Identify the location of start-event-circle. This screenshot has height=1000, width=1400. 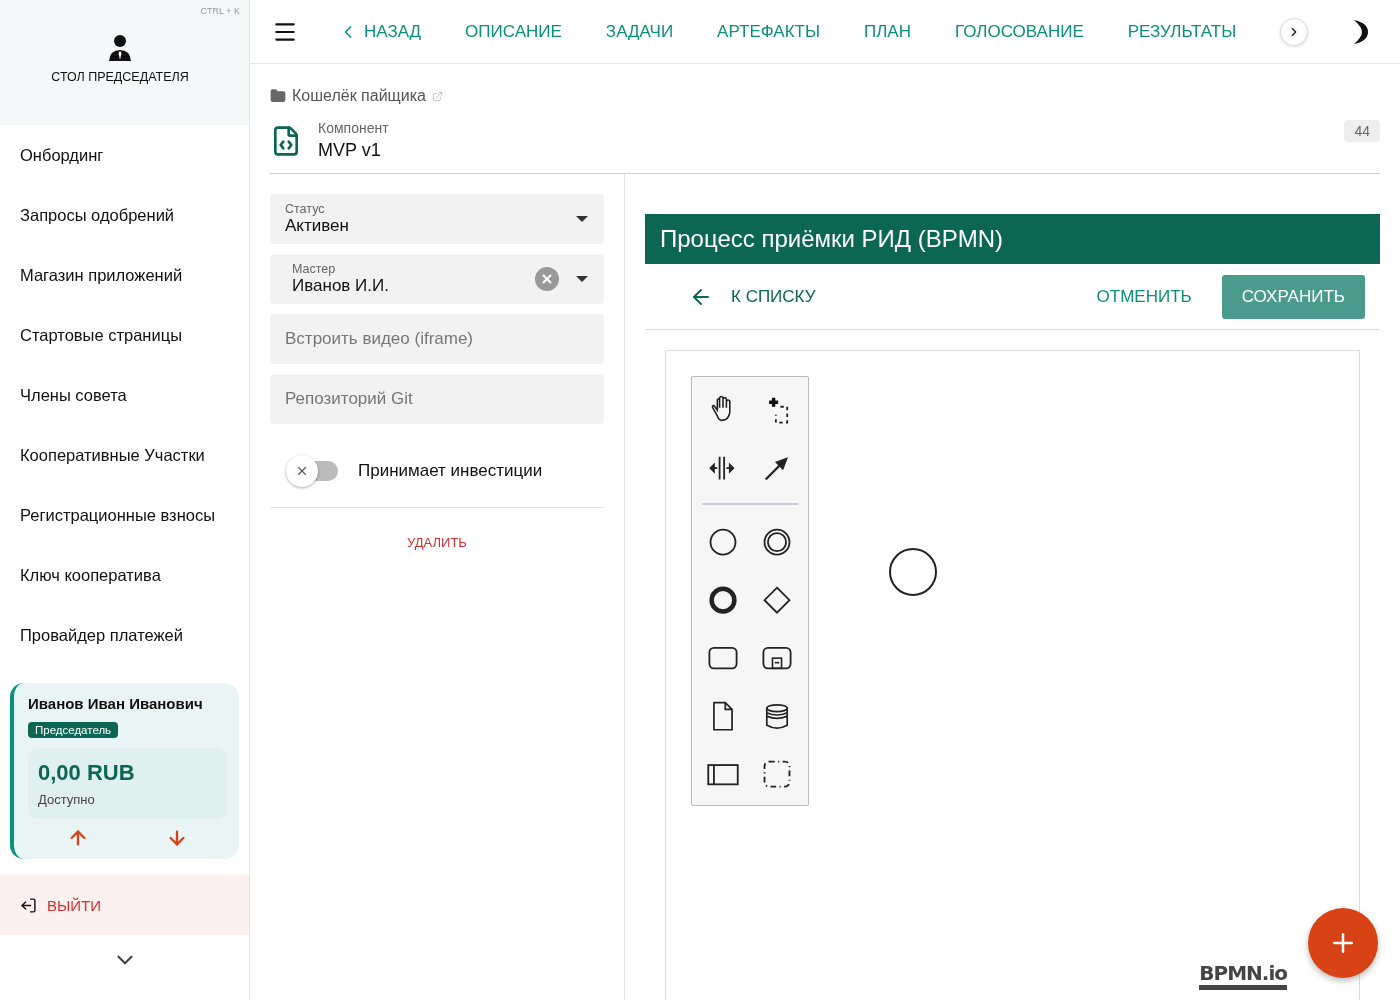
(913, 572).